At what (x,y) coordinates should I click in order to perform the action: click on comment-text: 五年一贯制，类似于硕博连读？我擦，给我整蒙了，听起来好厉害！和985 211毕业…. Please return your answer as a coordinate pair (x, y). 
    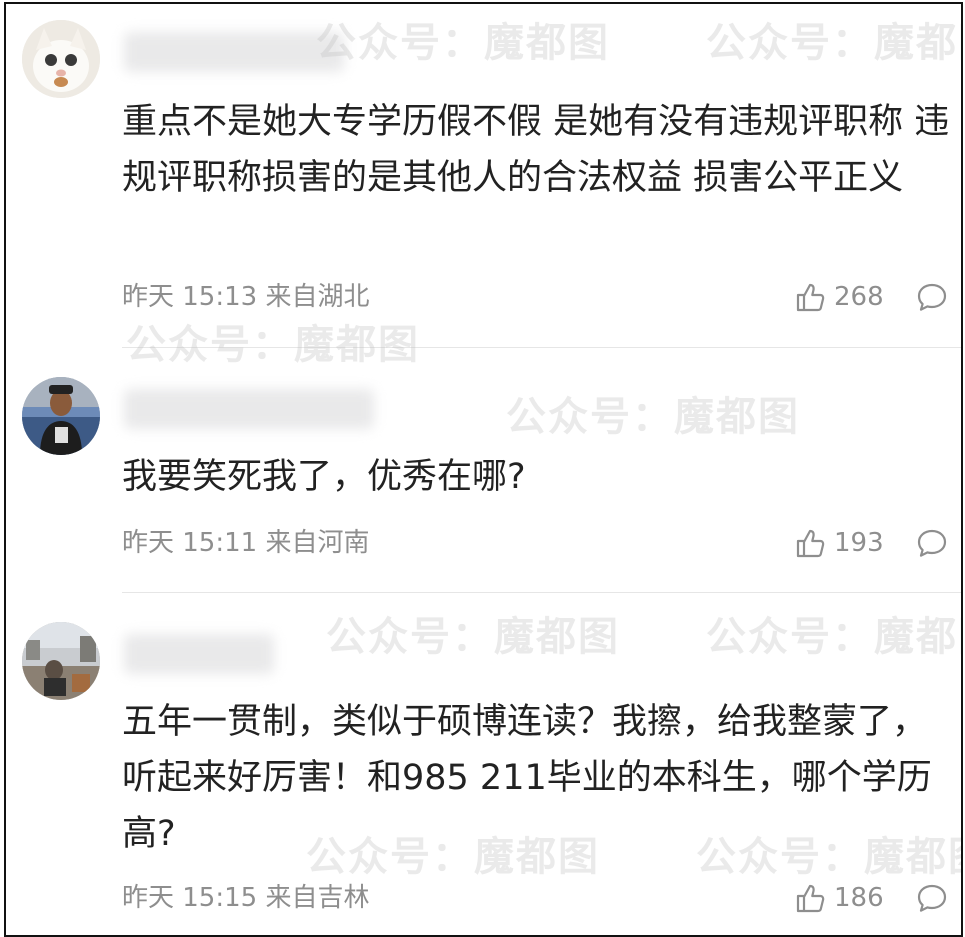
    Looking at the image, I should click on (527, 778).